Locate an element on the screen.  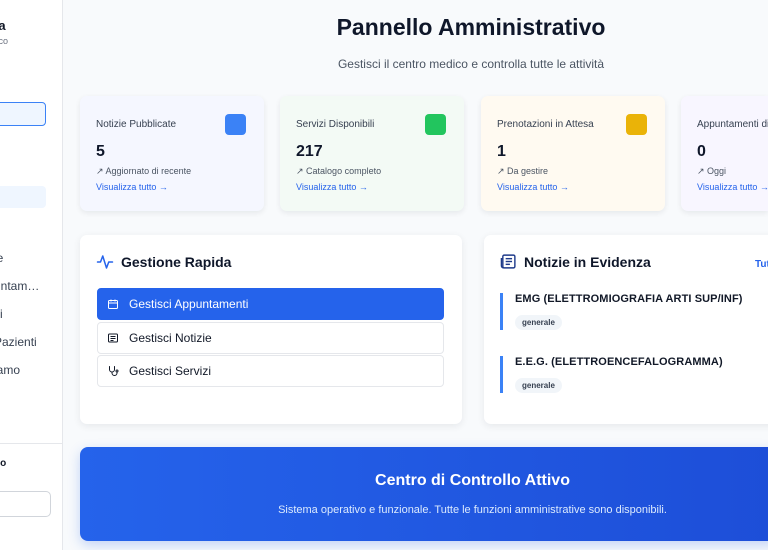
stat-value: 217 is located at coordinates (309, 151).